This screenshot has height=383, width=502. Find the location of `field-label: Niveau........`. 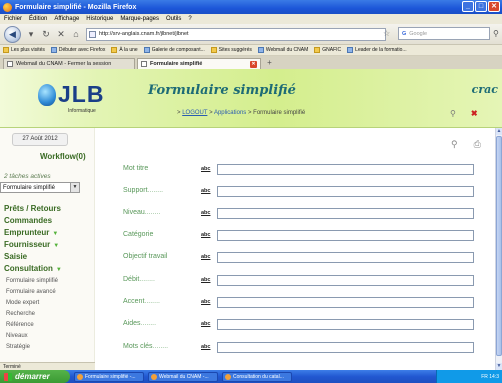

field-label: Niveau........ is located at coordinates (142, 212).